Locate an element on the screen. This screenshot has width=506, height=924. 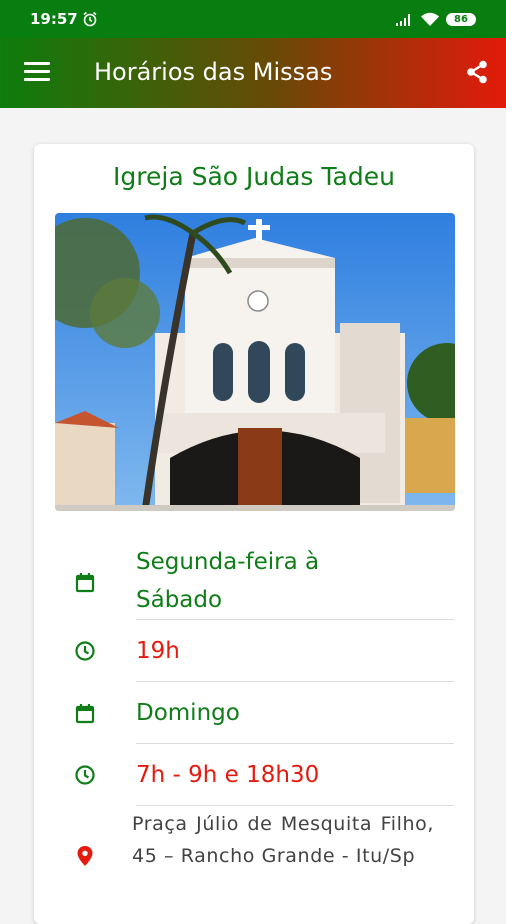
share-icon is located at coordinates (477, 74).